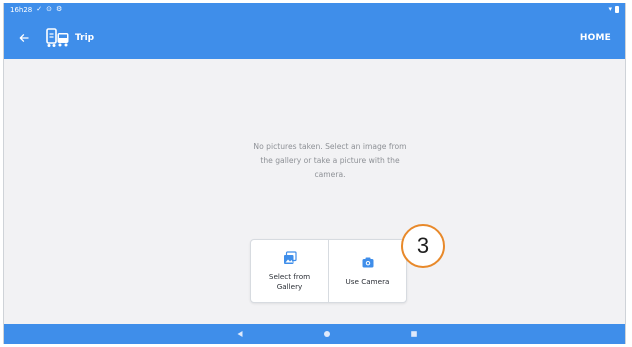 The width and height of the screenshot is (632, 347). Describe the element at coordinates (59, 9) in the screenshot. I see `settings-icon: ⚙` at that location.